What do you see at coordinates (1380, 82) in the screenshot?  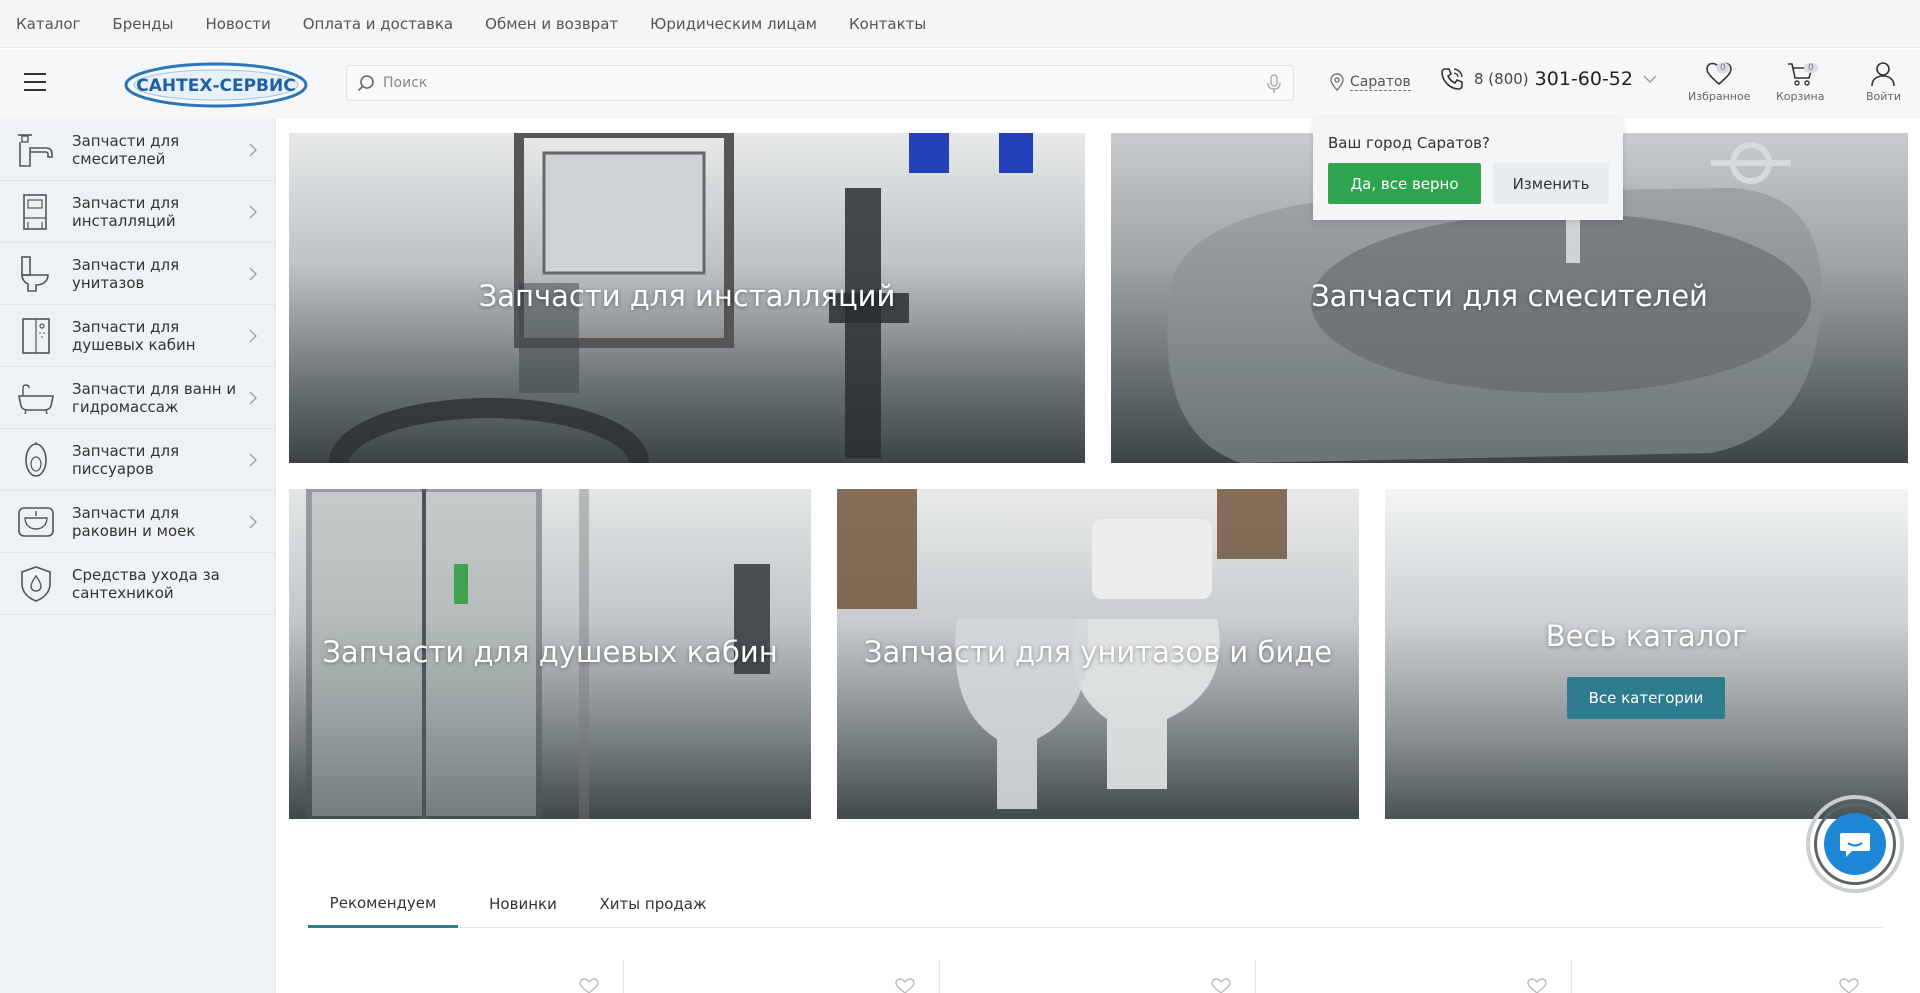 I see `city-name: Саратов` at bounding box center [1380, 82].